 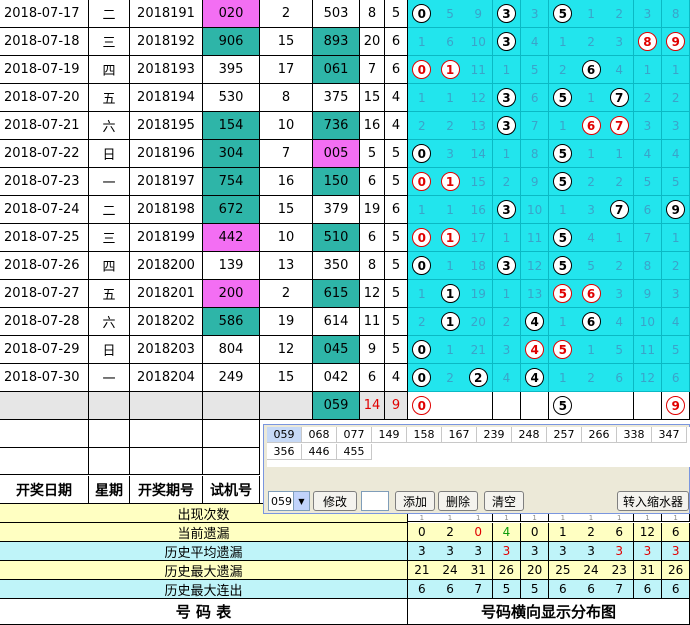 I want to click on empty-cell, so click(x=231, y=461).